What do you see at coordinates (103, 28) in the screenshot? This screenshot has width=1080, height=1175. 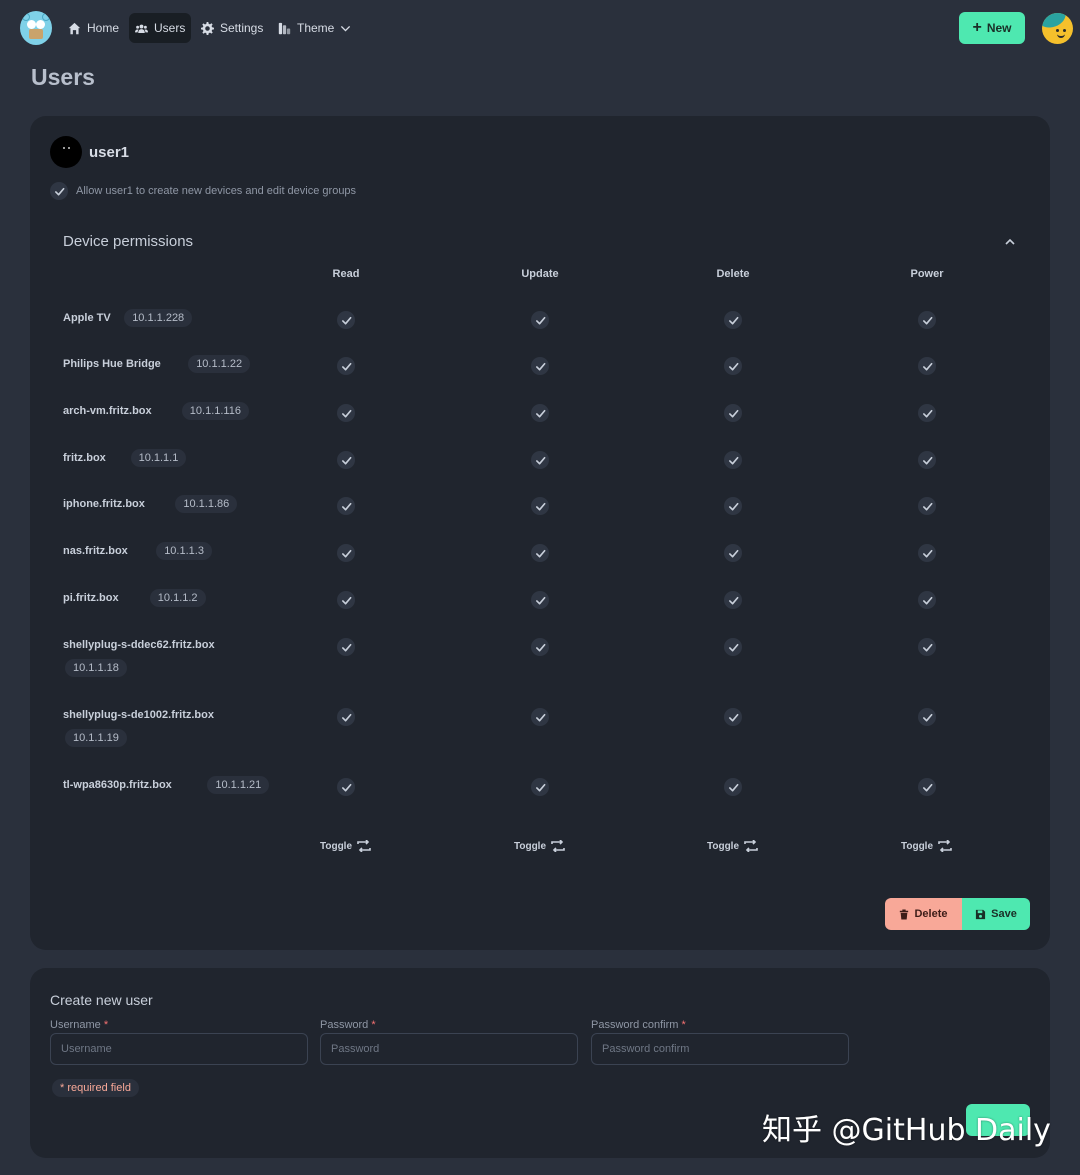 I see `nav-home-label: Home` at bounding box center [103, 28].